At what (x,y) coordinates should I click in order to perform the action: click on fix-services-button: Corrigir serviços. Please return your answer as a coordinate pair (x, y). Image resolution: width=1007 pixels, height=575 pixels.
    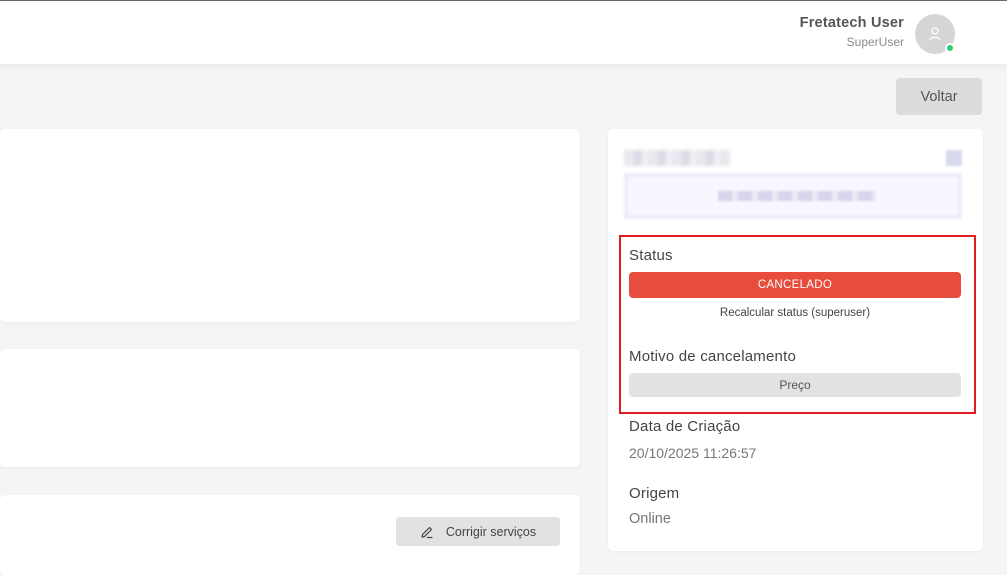
    Looking at the image, I should click on (478, 531).